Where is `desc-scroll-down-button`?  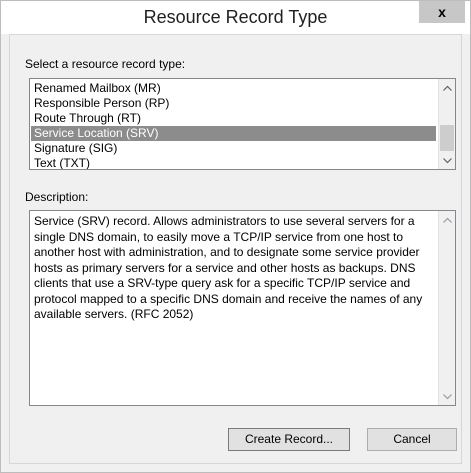
desc-scroll-down-button is located at coordinates (447, 396).